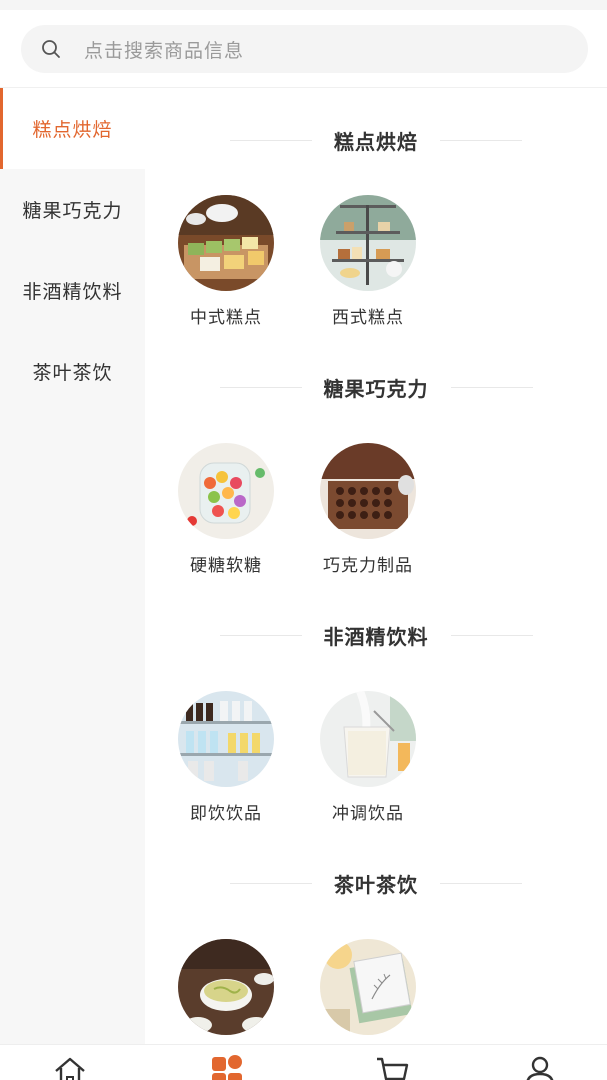 Image resolution: width=607 pixels, height=1080 pixels. Describe the element at coordinates (226, 814) in the screenshot. I see `category-label: 即饮饮品` at that location.